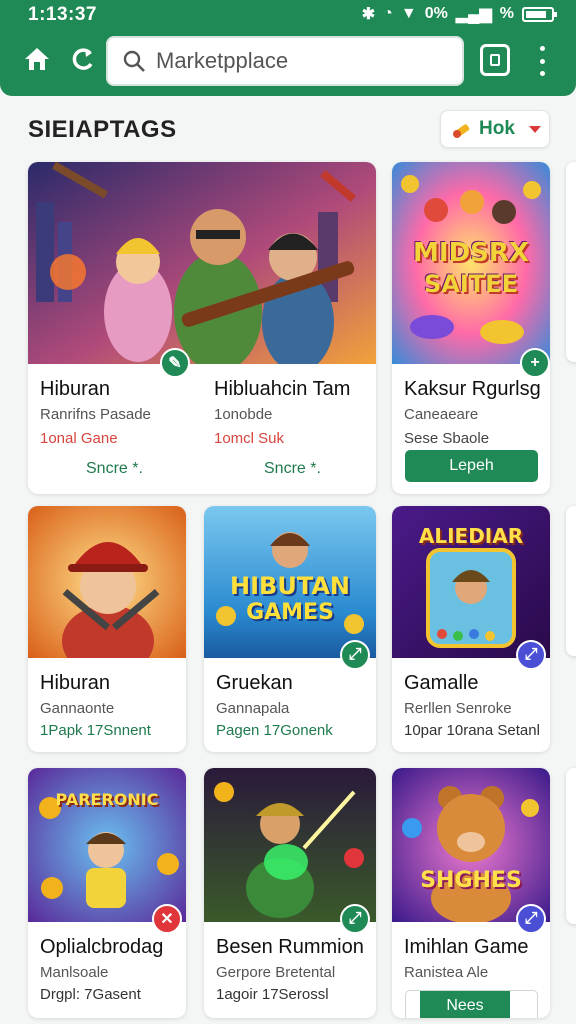 The height and width of the screenshot is (1024, 576). What do you see at coordinates (461, 131) in the screenshot?
I see `pencil-emoji-icon` at bounding box center [461, 131].